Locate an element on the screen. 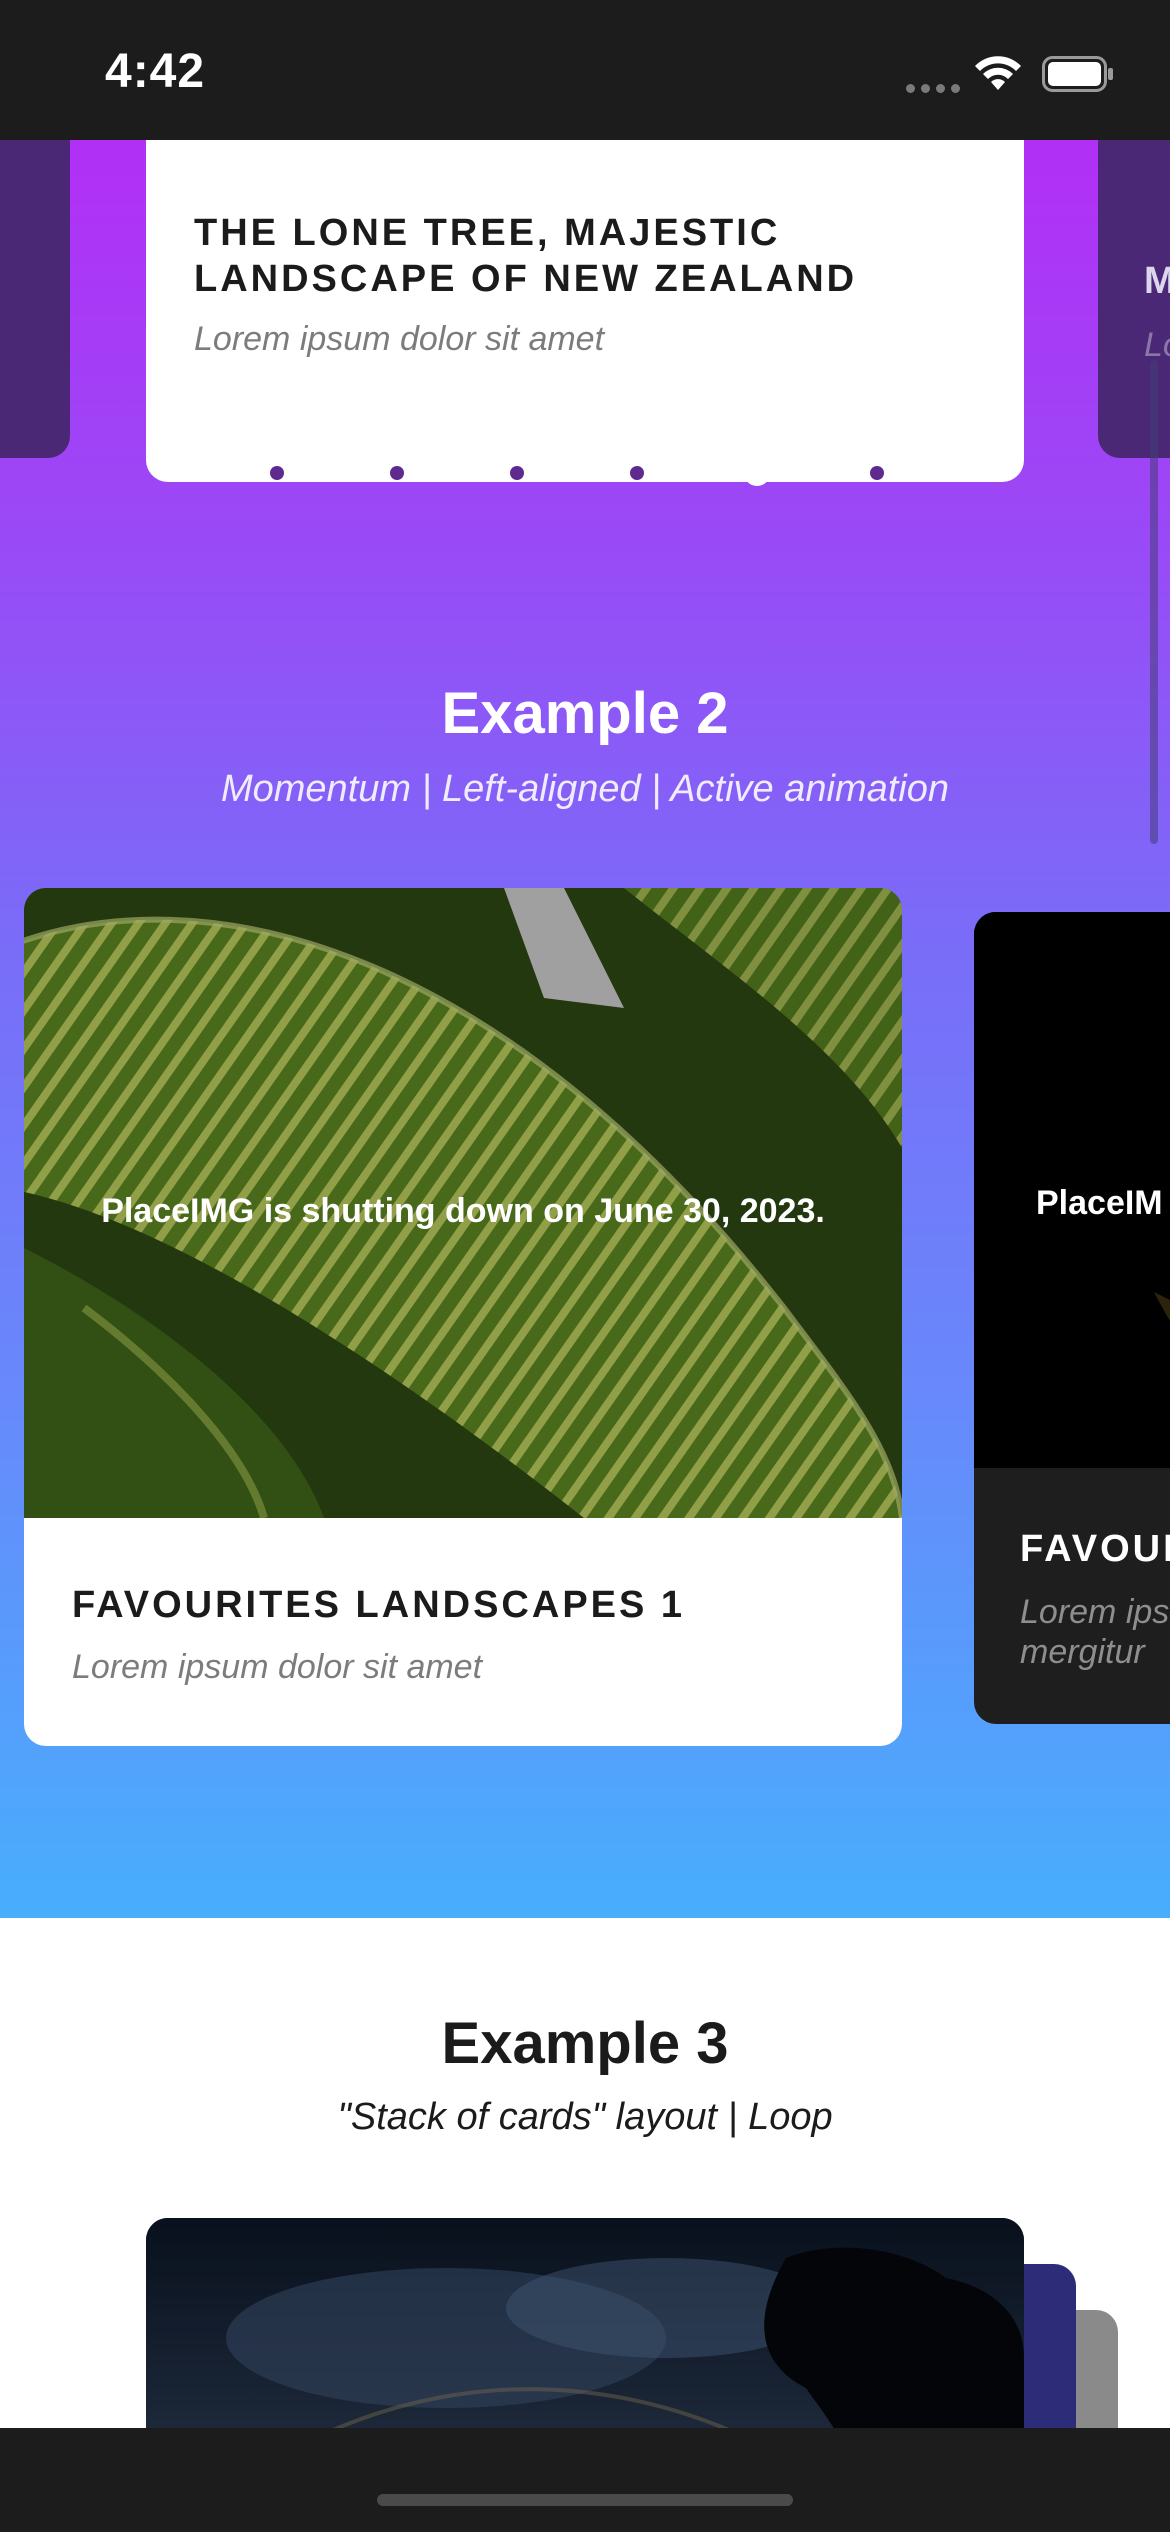 This screenshot has height=2532, width=1170. home-bar is located at coordinates (585, 2480).